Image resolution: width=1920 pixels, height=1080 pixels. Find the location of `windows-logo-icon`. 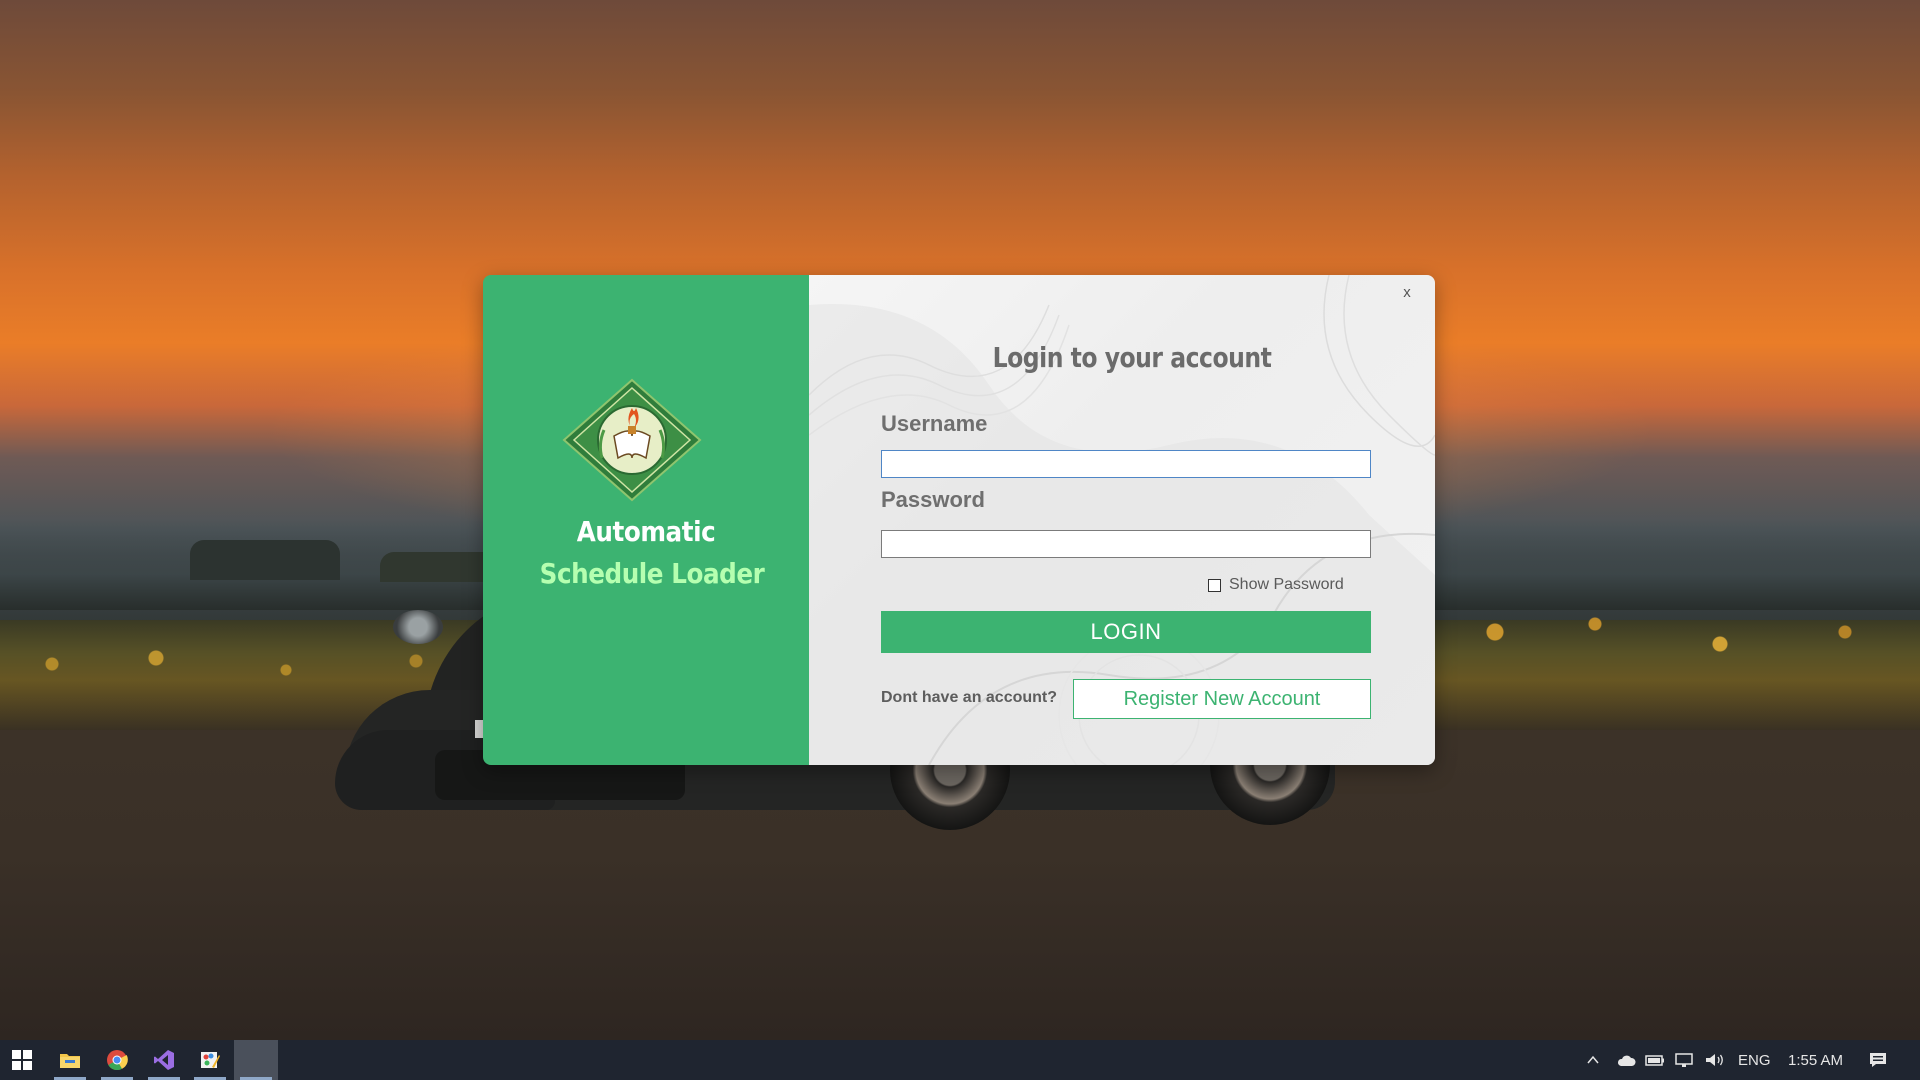

windows-logo-icon is located at coordinates (22, 1060).